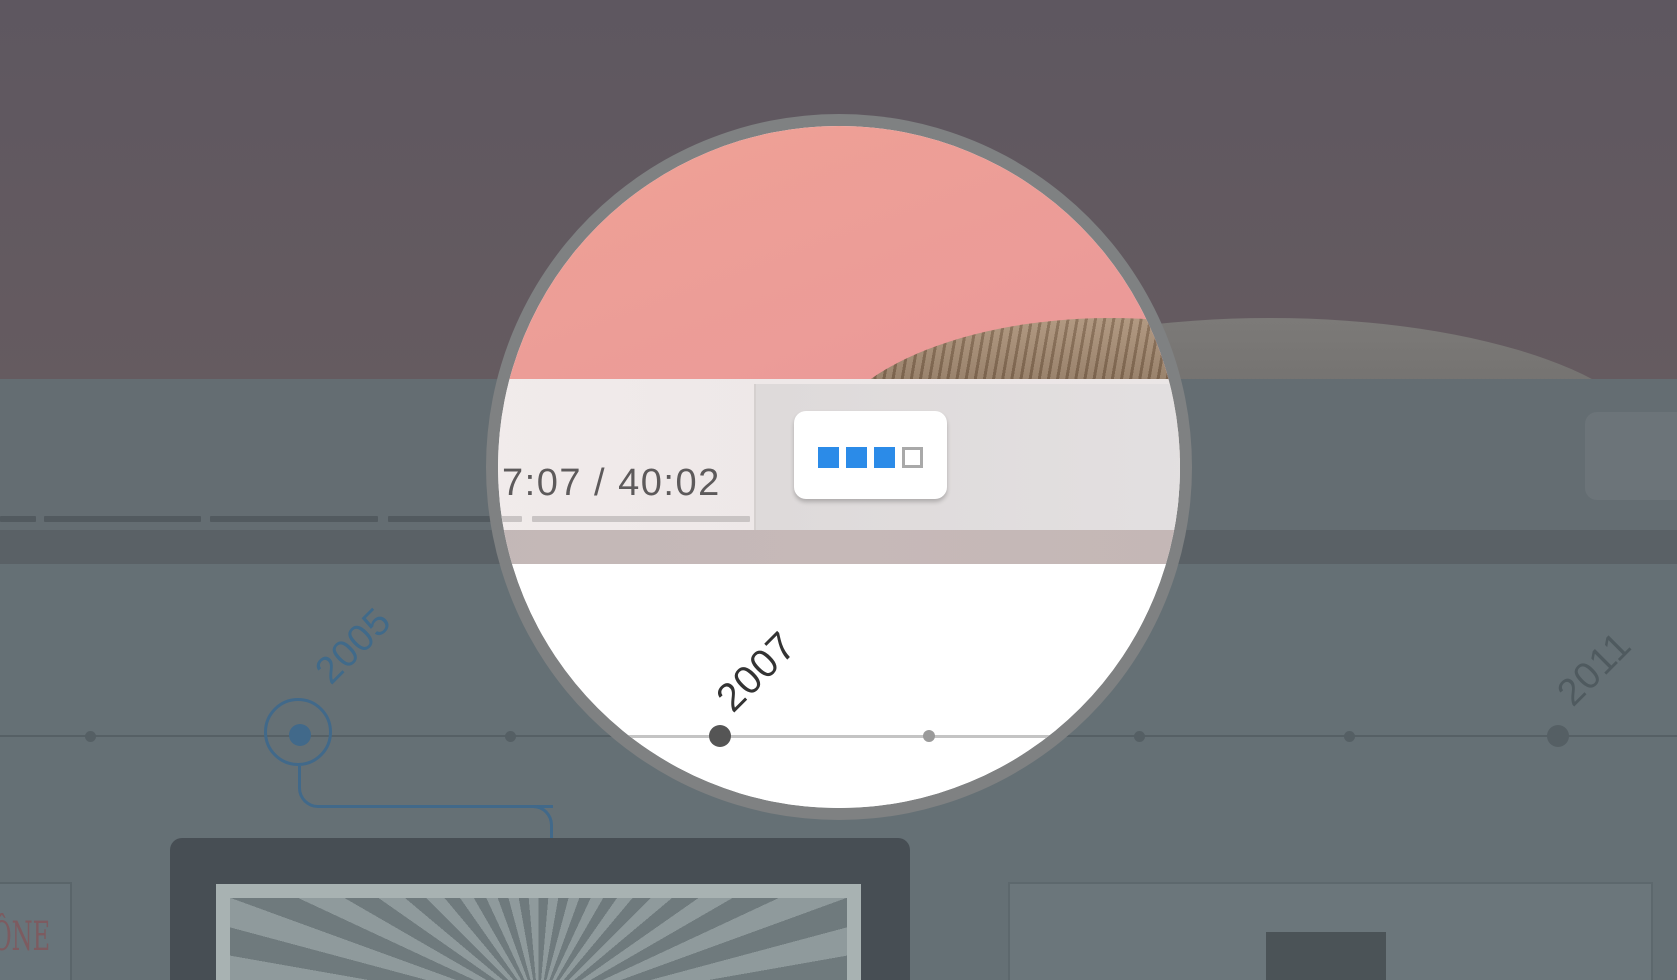 The height and width of the screenshot is (980, 1677). What do you see at coordinates (720, 736) in the screenshot?
I see `timeline-year-marker-2007` at bounding box center [720, 736].